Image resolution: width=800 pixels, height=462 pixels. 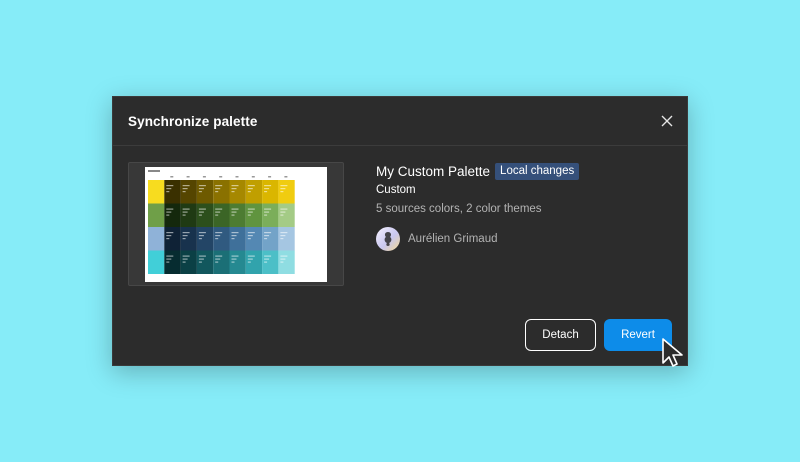 I want to click on palette-name: My Custom Palette, so click(x=433, y=171).